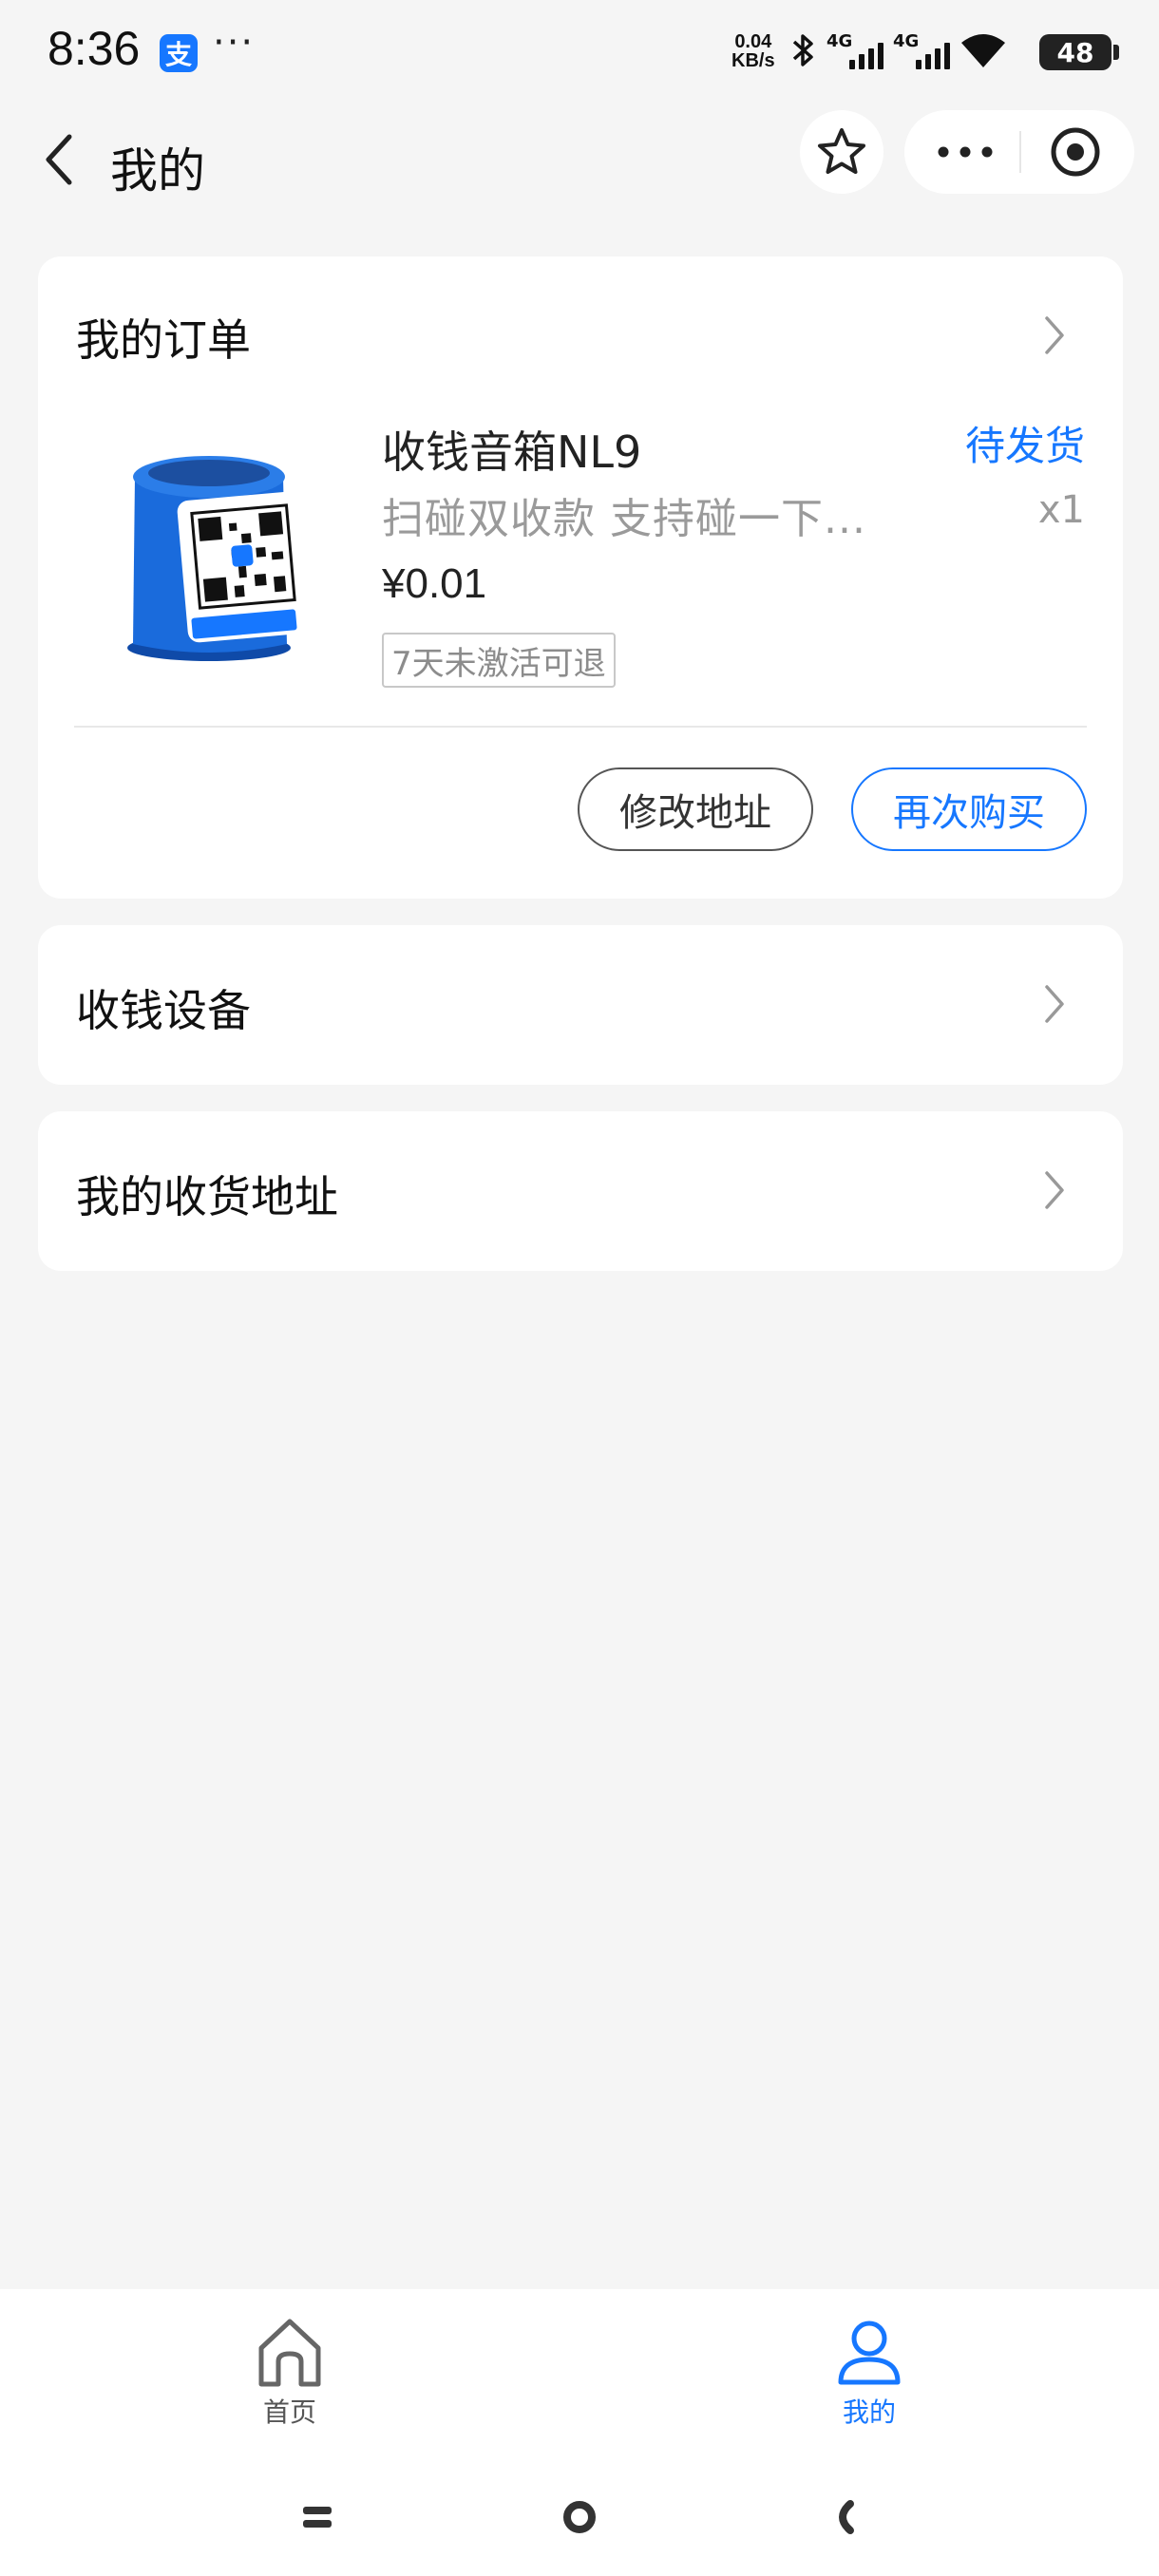  I want to click on tab-mine-label: 我的, so click(869, 2412).